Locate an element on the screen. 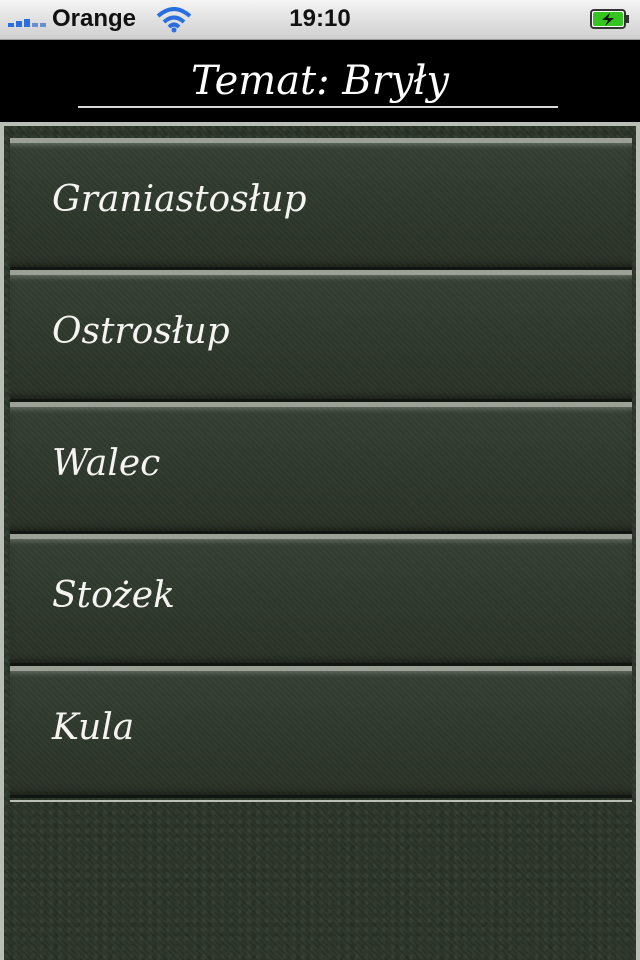  status-time: 19:10 is located at coordinates (320, 18).